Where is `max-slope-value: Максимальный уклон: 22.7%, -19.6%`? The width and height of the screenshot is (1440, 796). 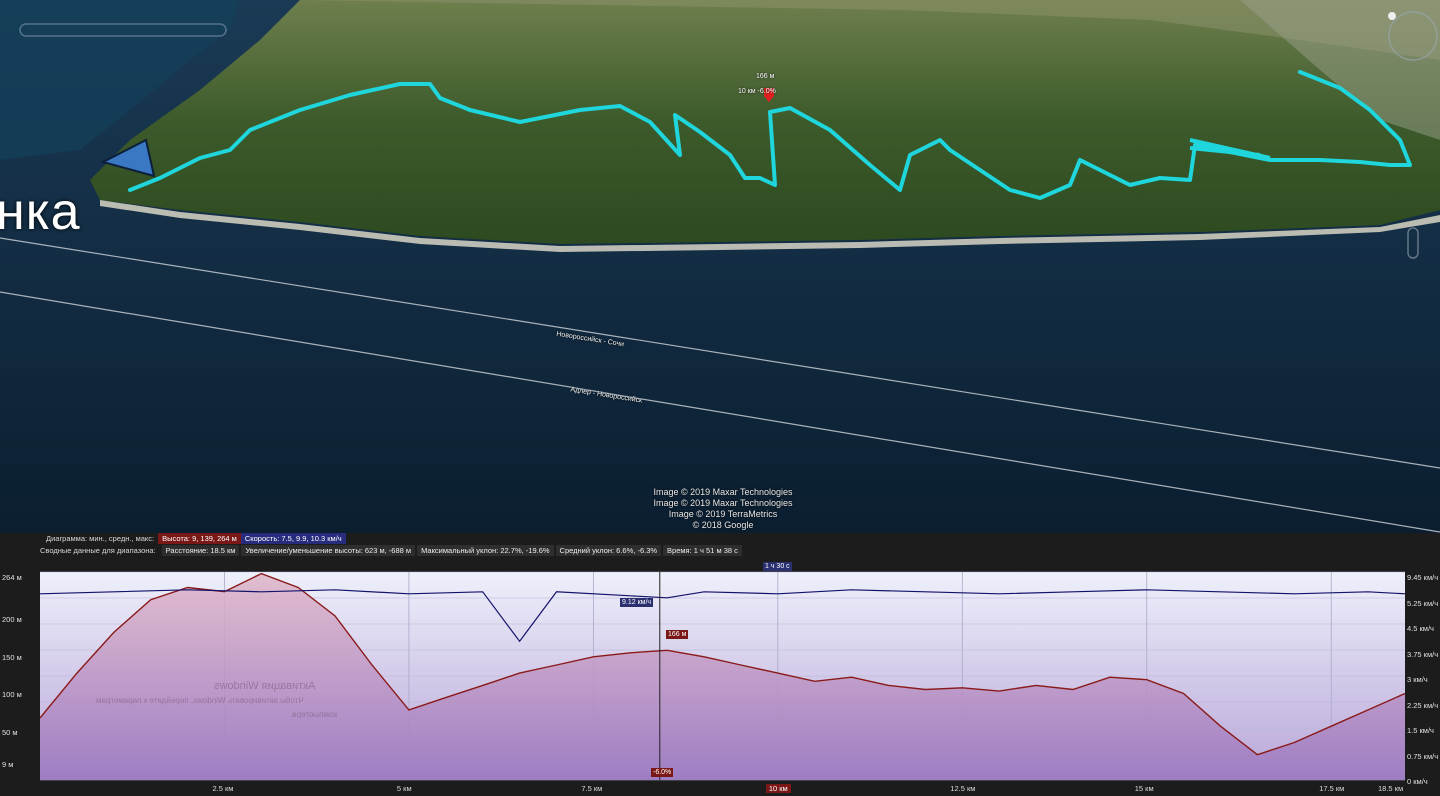 max-slope-value: Максимальный уклон: 22.7%, -19.6% is located at coordinates (485, 550).